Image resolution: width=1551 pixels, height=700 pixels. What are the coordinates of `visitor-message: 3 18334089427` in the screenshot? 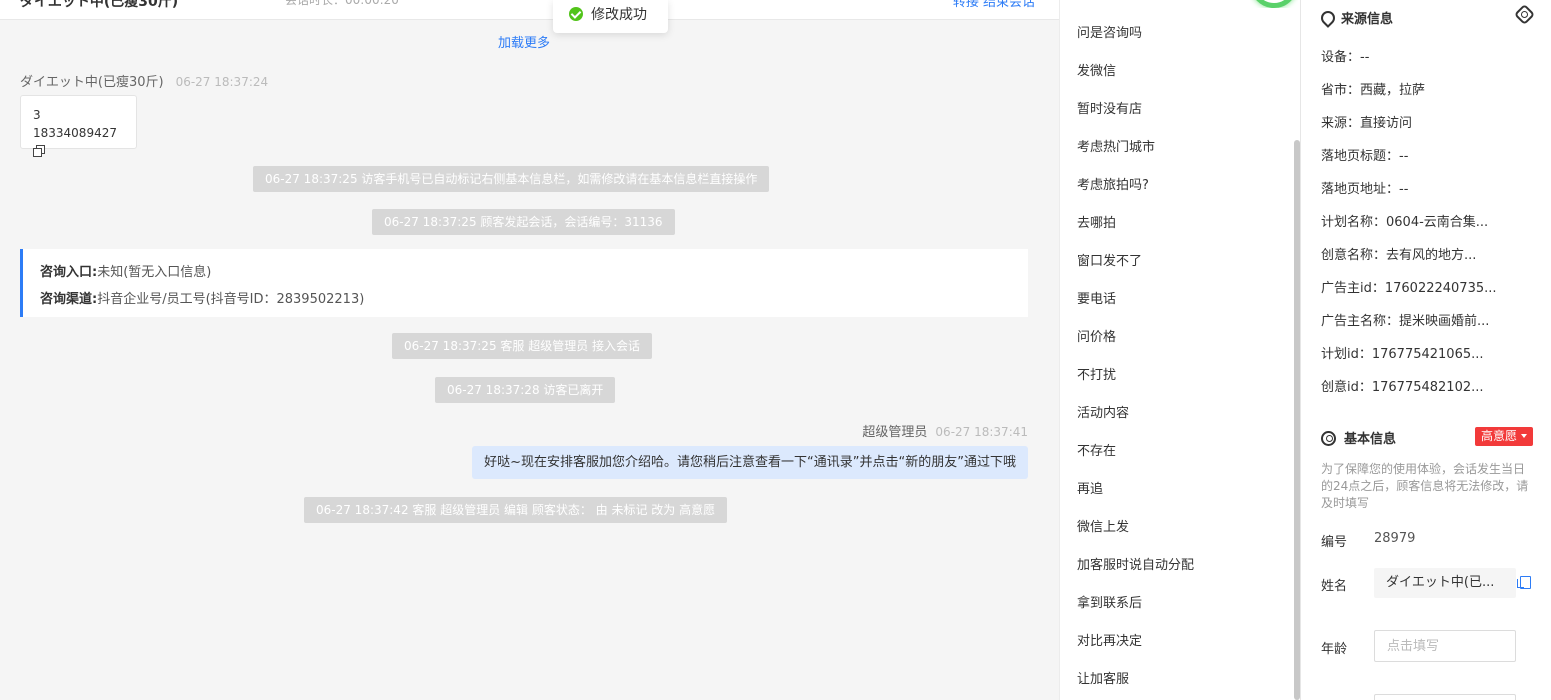 It's located at (78, 126).